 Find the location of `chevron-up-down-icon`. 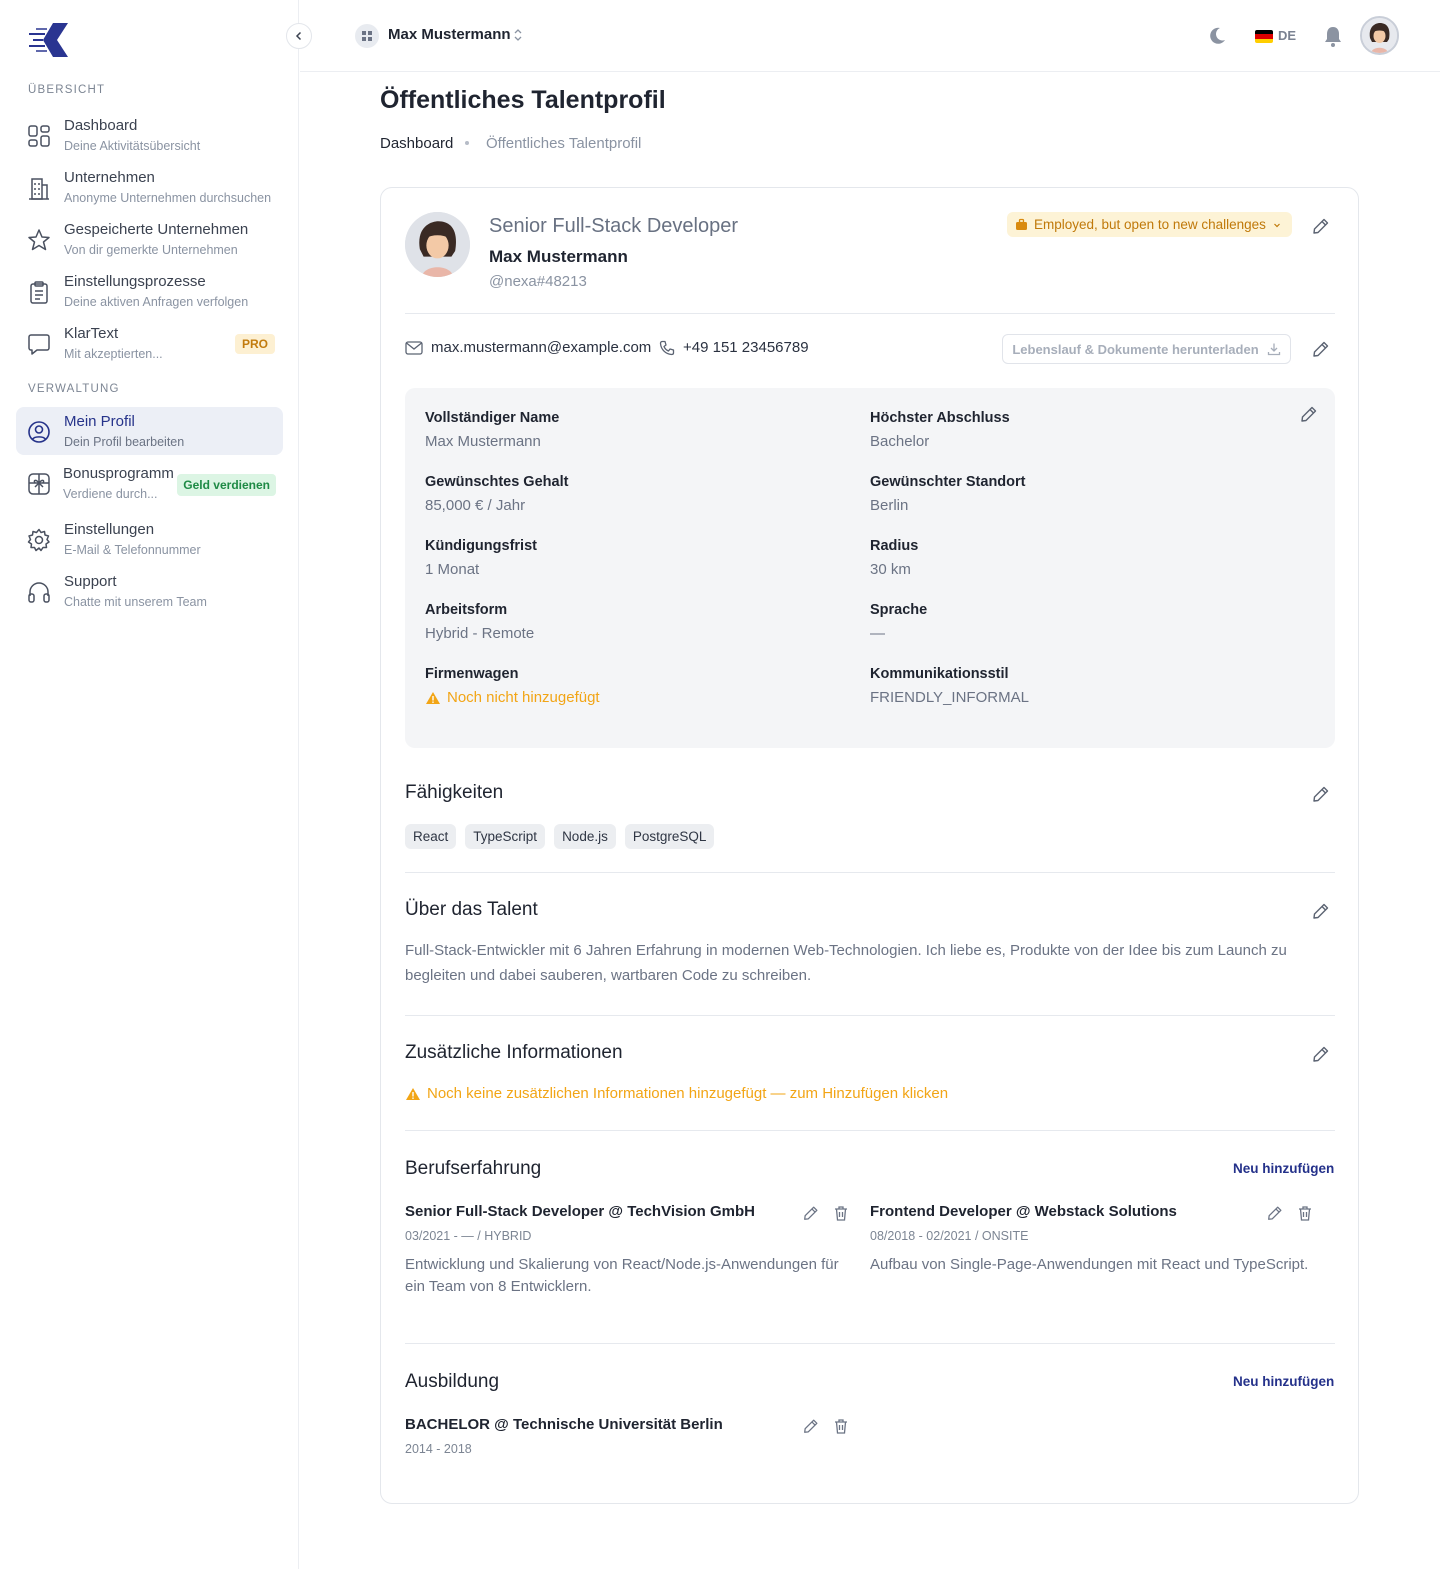

chevron-up-down-icon is located at coordinates (518, 35).